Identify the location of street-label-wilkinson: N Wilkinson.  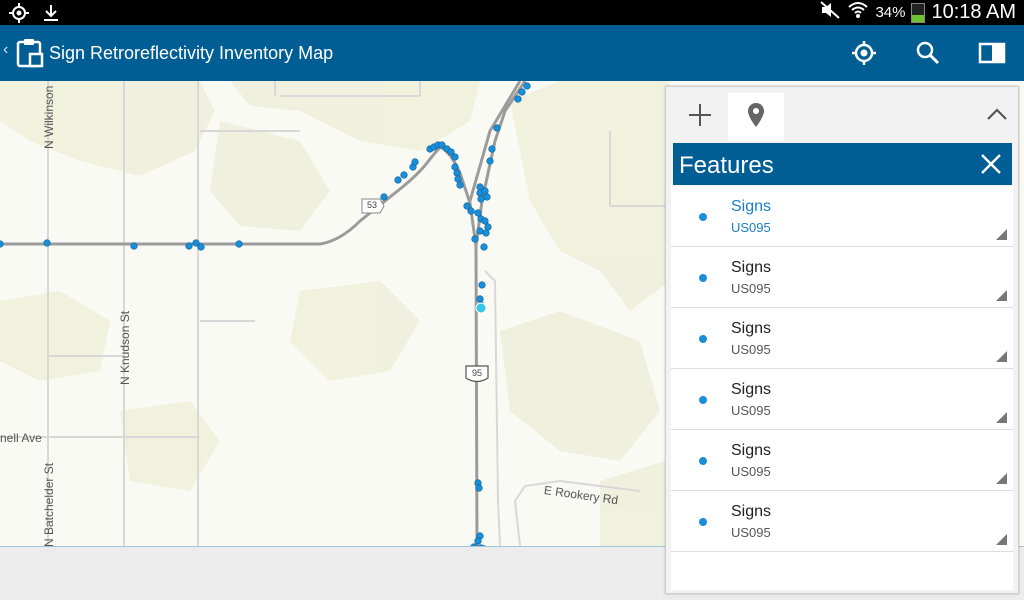
(49, 117).